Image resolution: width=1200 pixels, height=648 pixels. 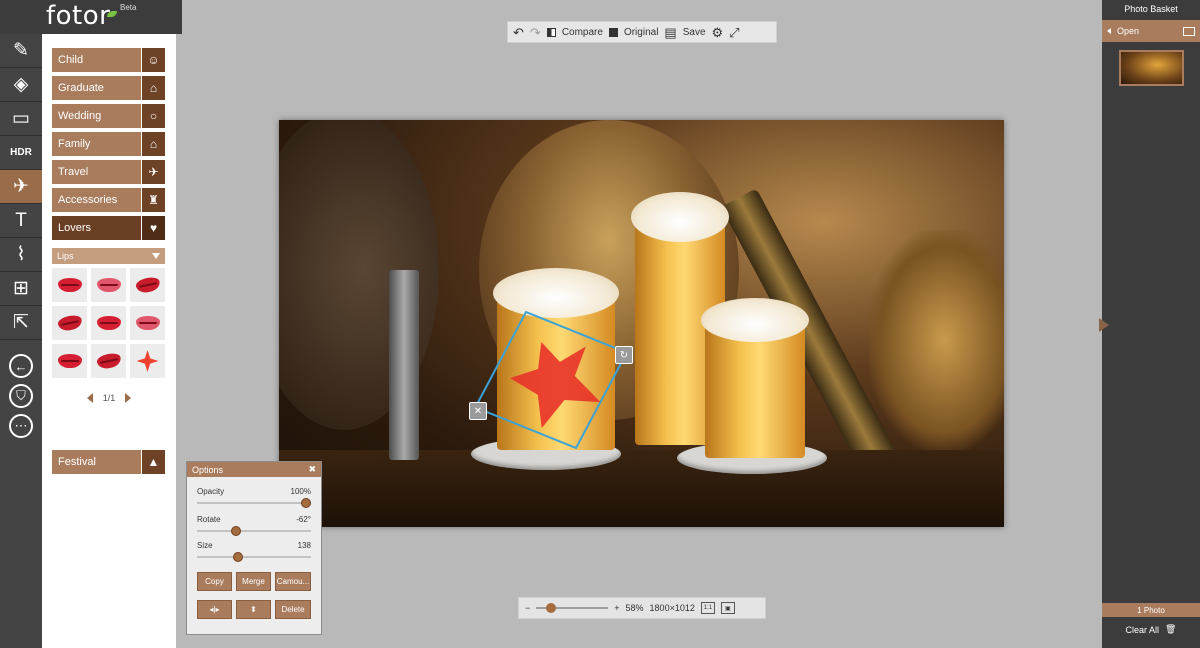 I want to click on opacity-control: Opacity 100%, so click(x=254, y=497).